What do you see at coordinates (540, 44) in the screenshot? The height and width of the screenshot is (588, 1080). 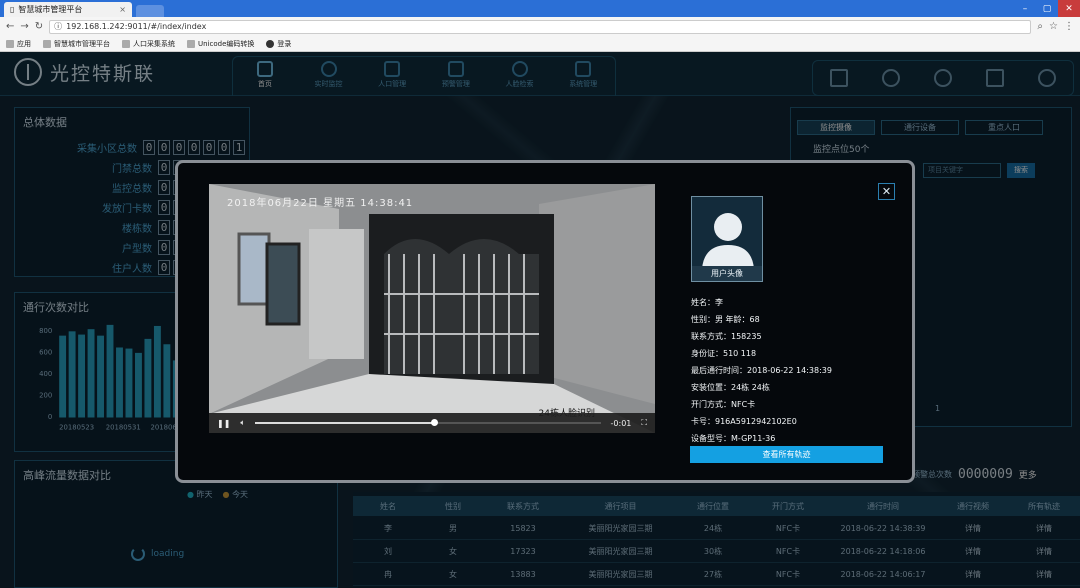 I see `bookmarks-bar: 应用 智慧城市管理平台 人口采集系统 Unicode编码转换 登录` at bounding box center [540, 44].